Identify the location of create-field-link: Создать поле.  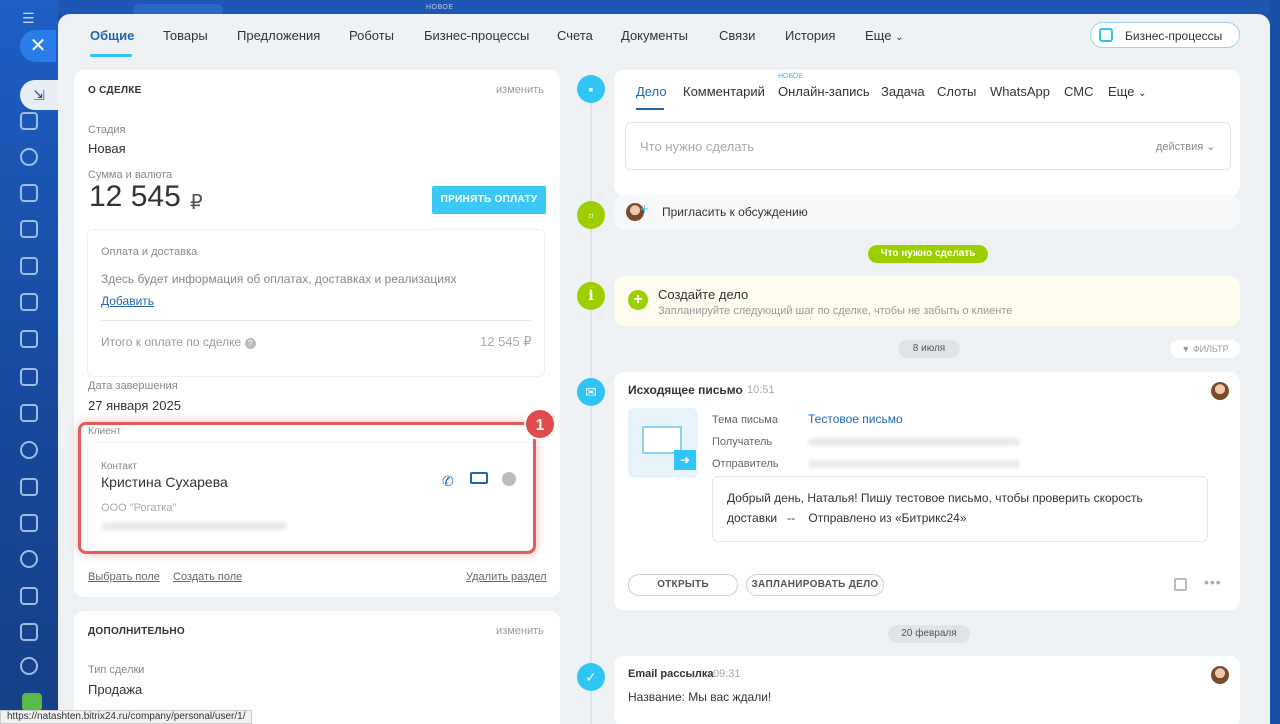
(207, 577).